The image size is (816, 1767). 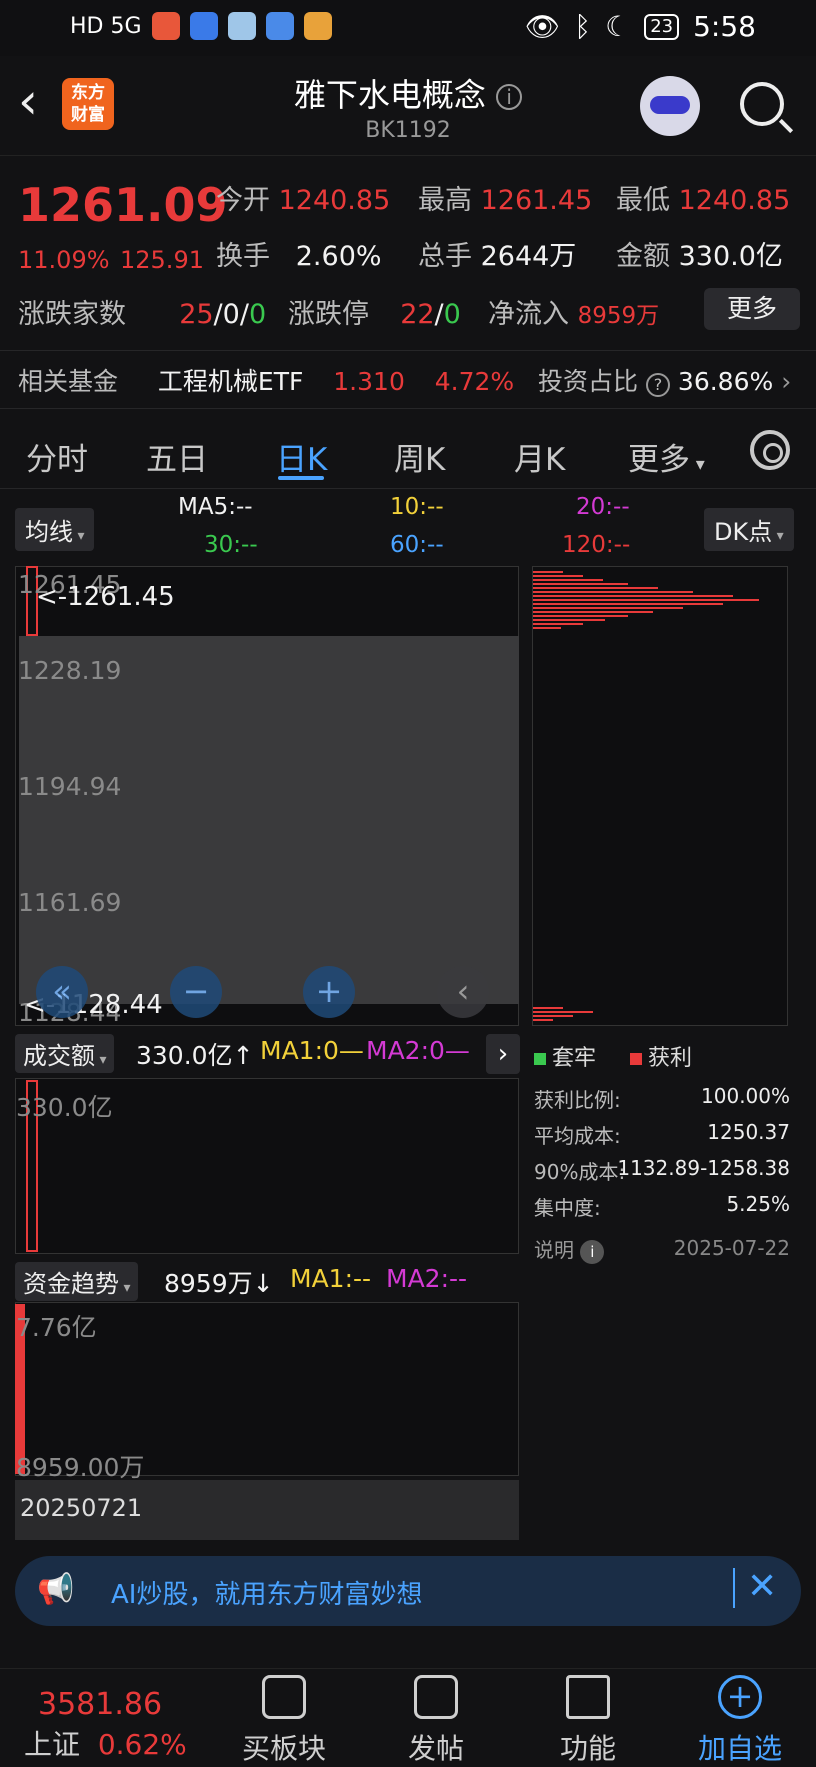 I want to click on volume-ma2: MA2:0—, so click(x=418, y=1050).